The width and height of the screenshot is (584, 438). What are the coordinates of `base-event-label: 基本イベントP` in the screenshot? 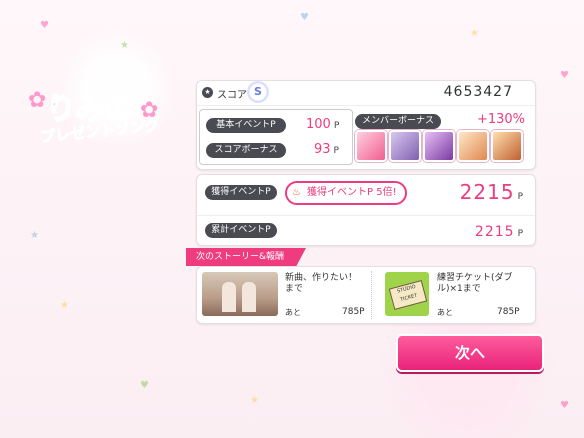 It's located at (246, 125).